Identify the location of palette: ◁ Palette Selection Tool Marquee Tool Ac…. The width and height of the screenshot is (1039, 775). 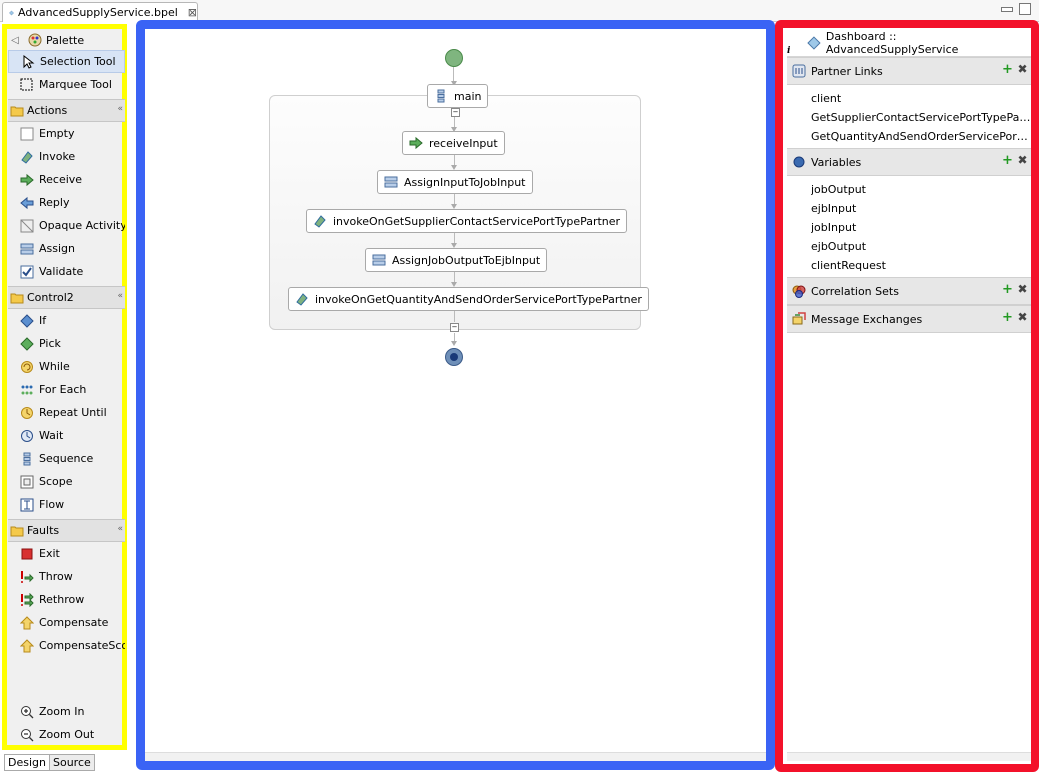
(66, 388).